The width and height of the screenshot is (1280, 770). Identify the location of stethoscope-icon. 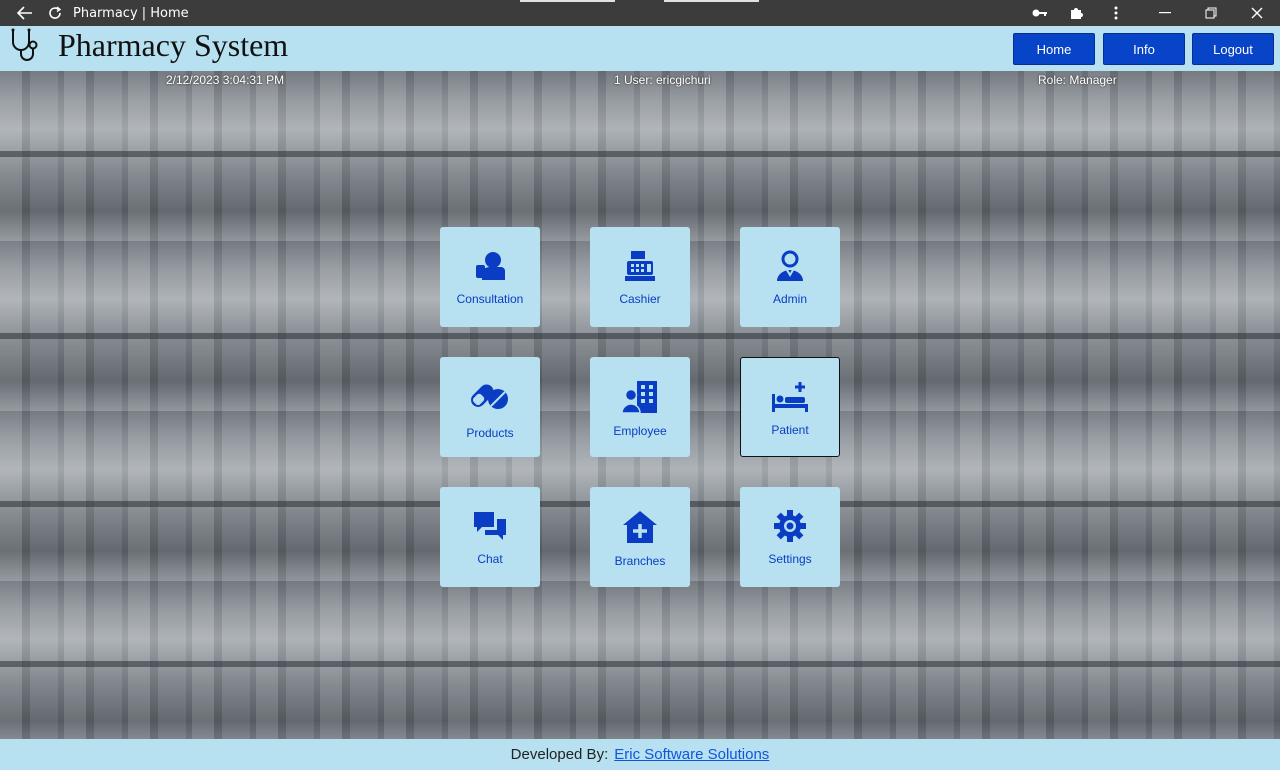
(28, 47).